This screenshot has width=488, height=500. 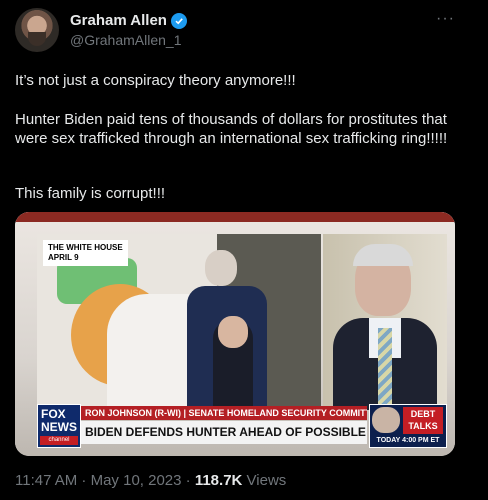 I want to click on location-label: THE WHITE HOUSE APRIL 9, so click(x=85, y=253).